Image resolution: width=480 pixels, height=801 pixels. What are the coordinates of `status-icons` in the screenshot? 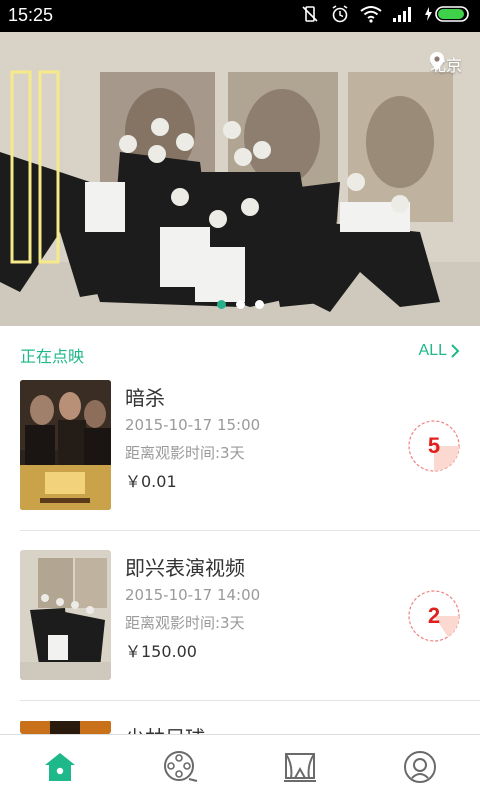 It's located at (386, 14).